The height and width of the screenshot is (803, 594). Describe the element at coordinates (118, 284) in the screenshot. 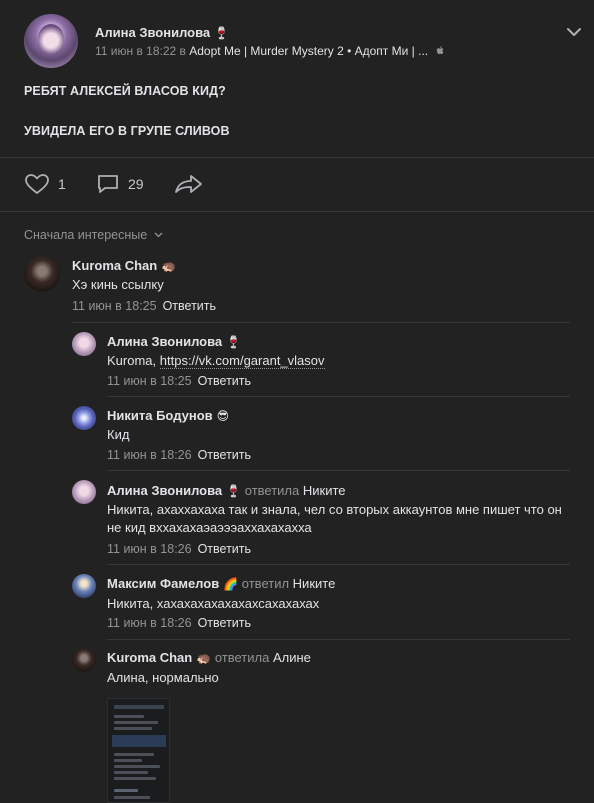

I see `comment-text: Хэ кинь ссылку` at that location.